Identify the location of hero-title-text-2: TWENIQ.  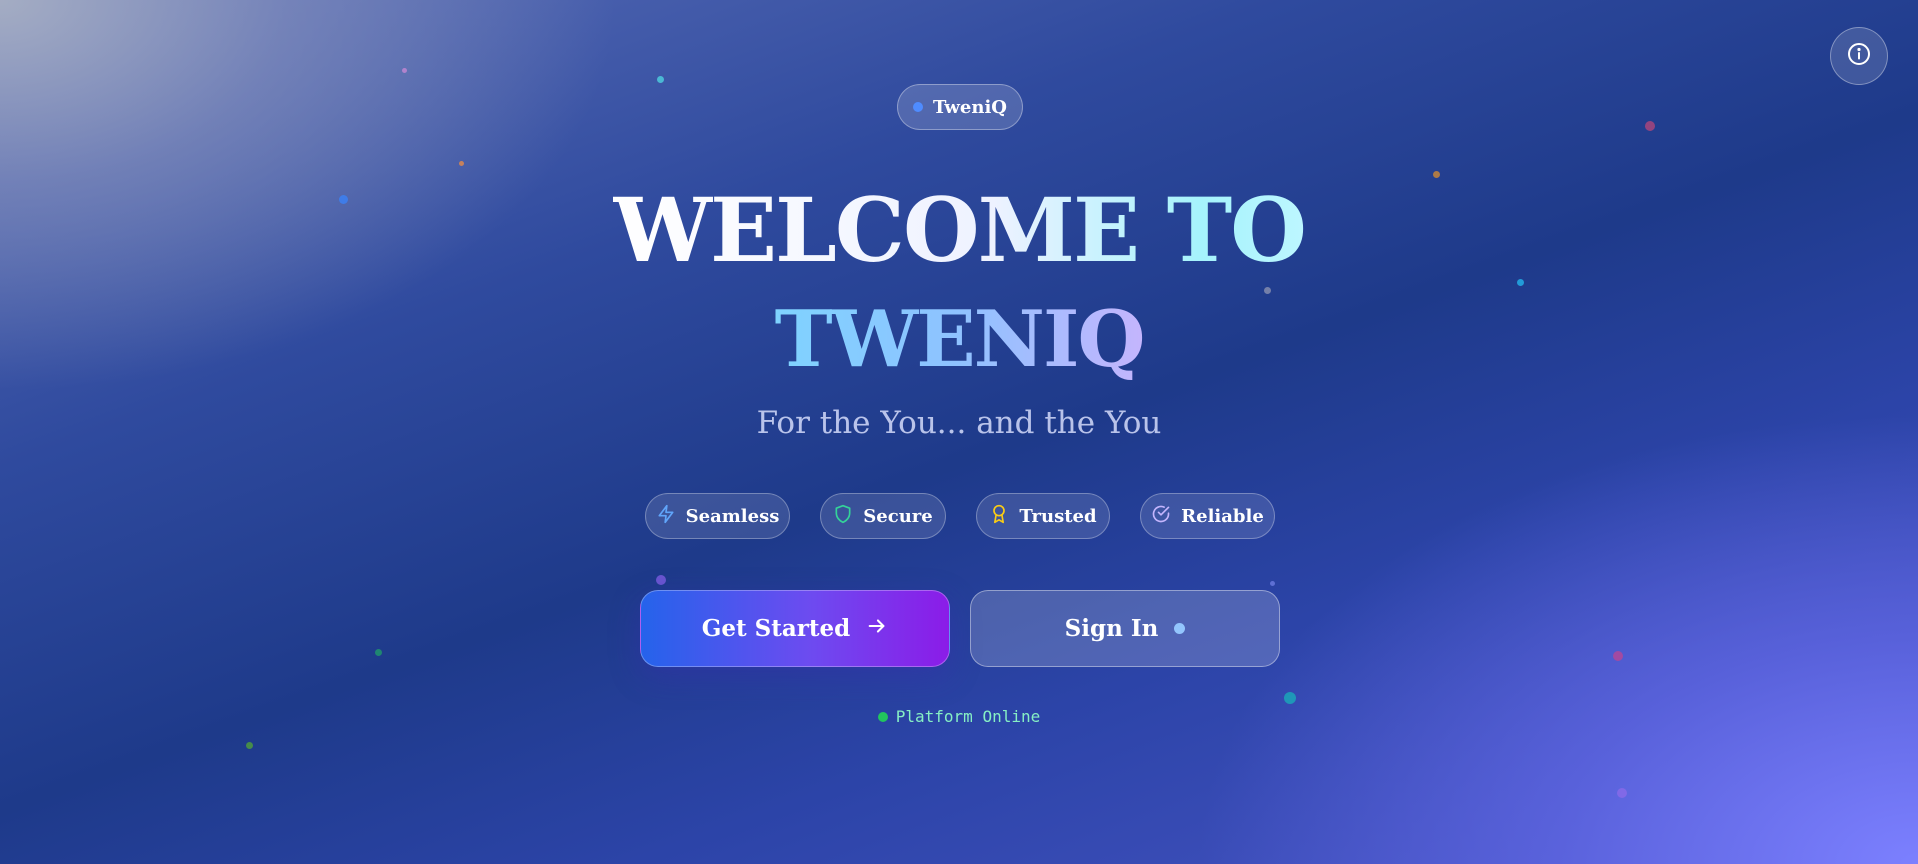
(960, 340).